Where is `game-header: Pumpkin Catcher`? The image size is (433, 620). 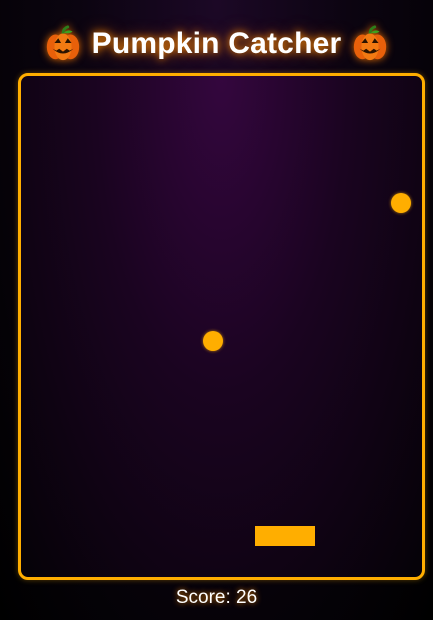
game-header: Pumpkin Catcher is located at coordinates (216, 44).